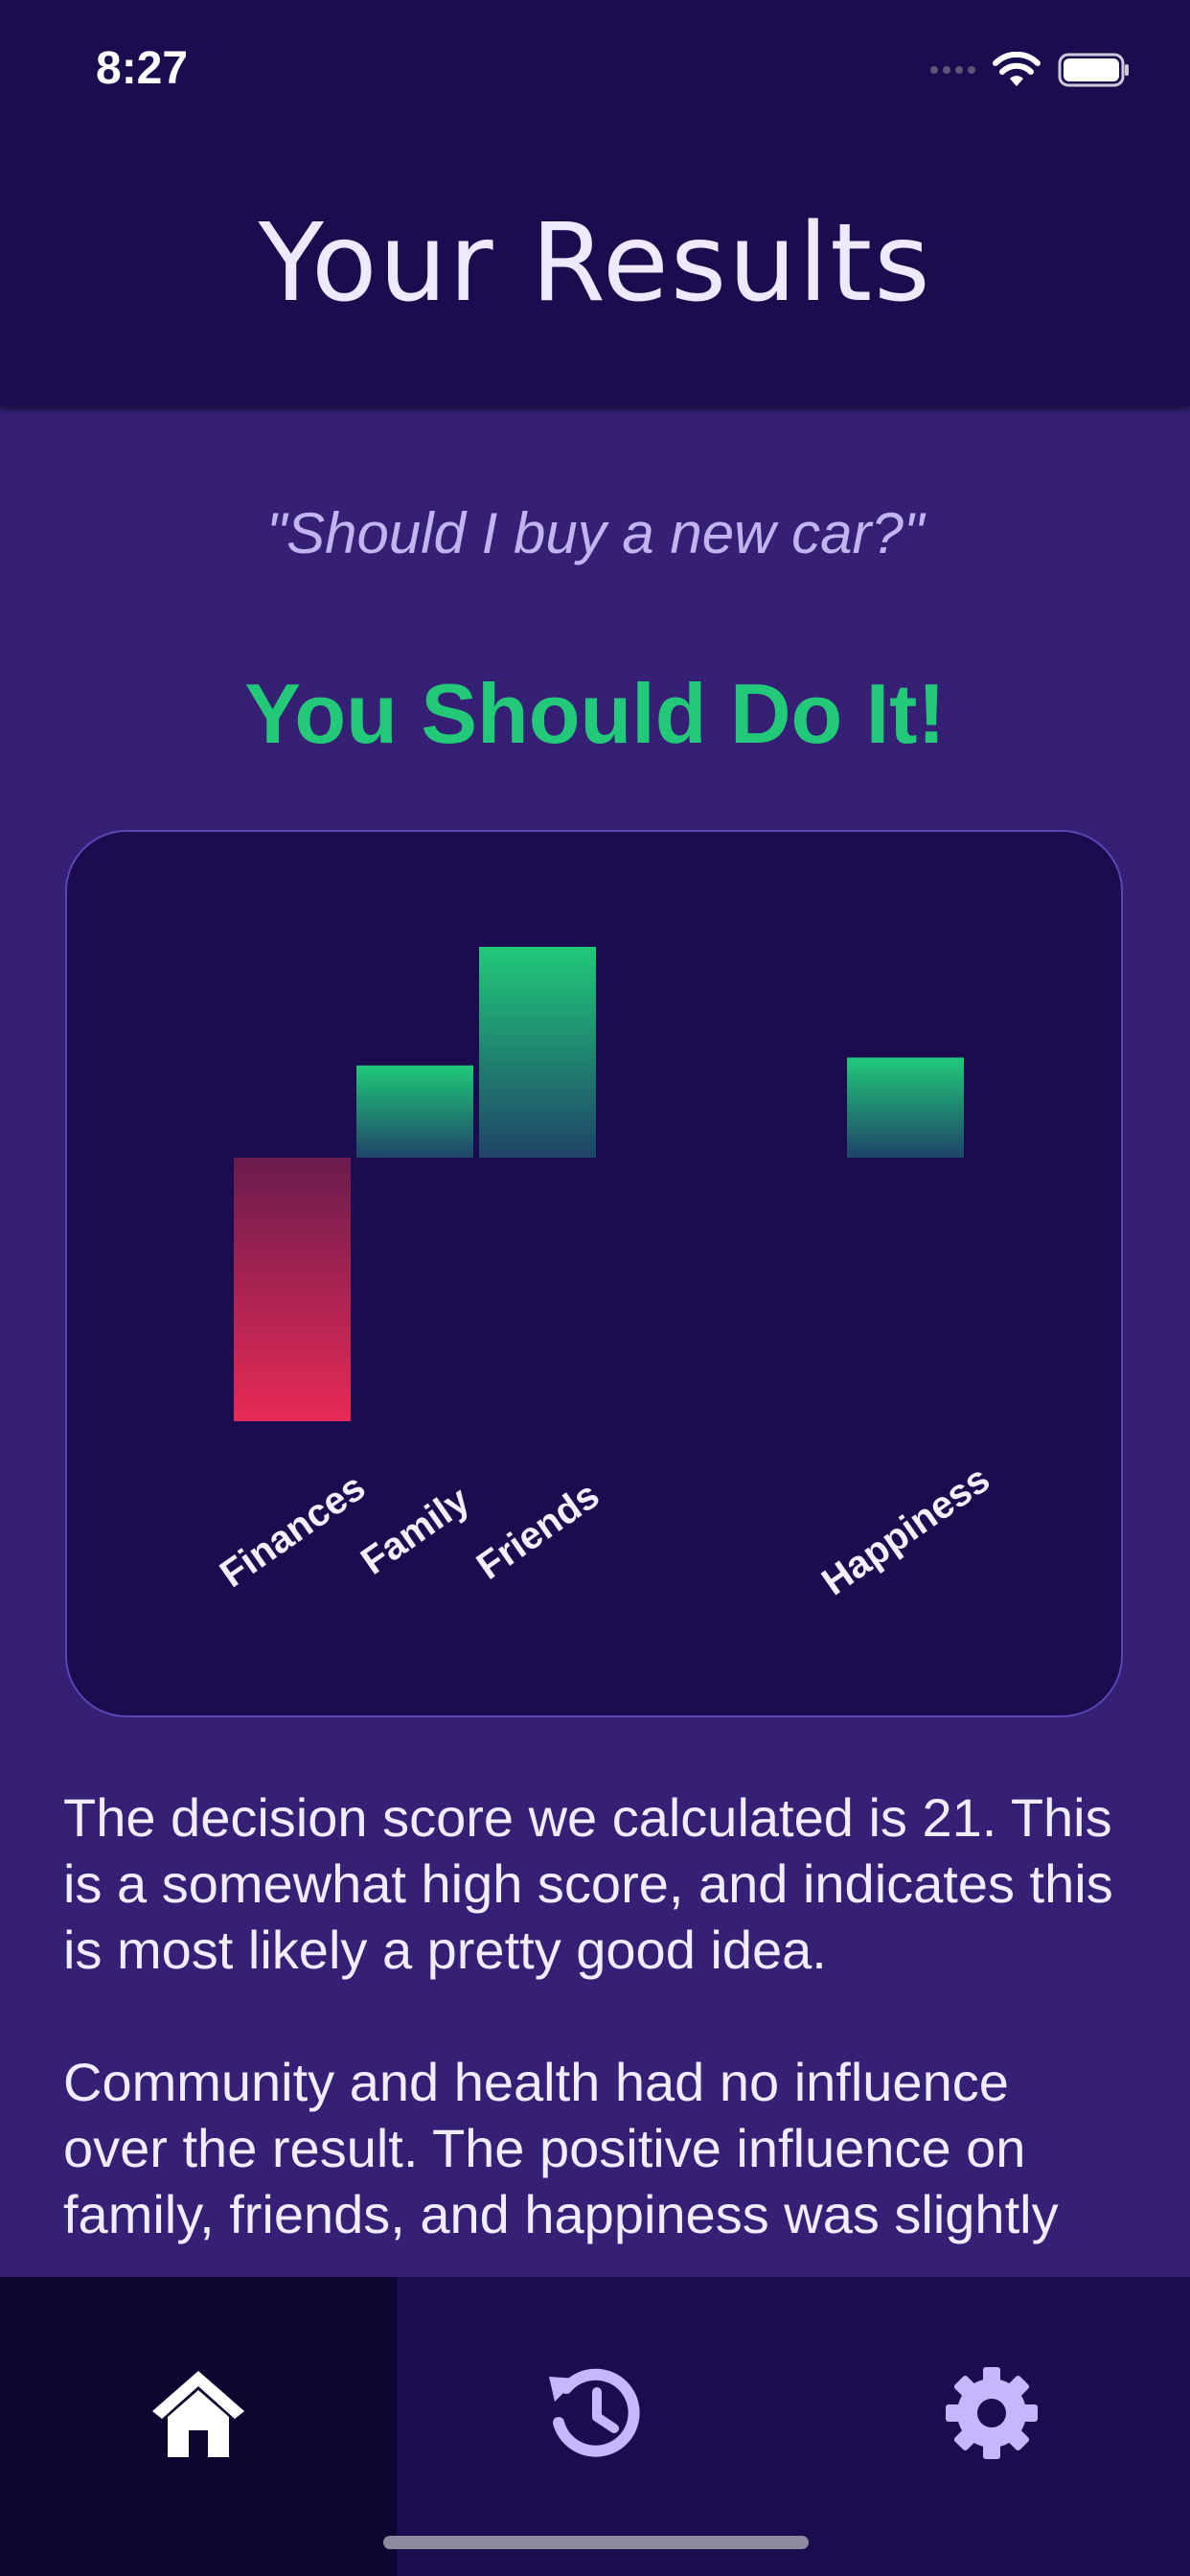  I want to click on tick-label-friends: Friends, so click(538, 1531).